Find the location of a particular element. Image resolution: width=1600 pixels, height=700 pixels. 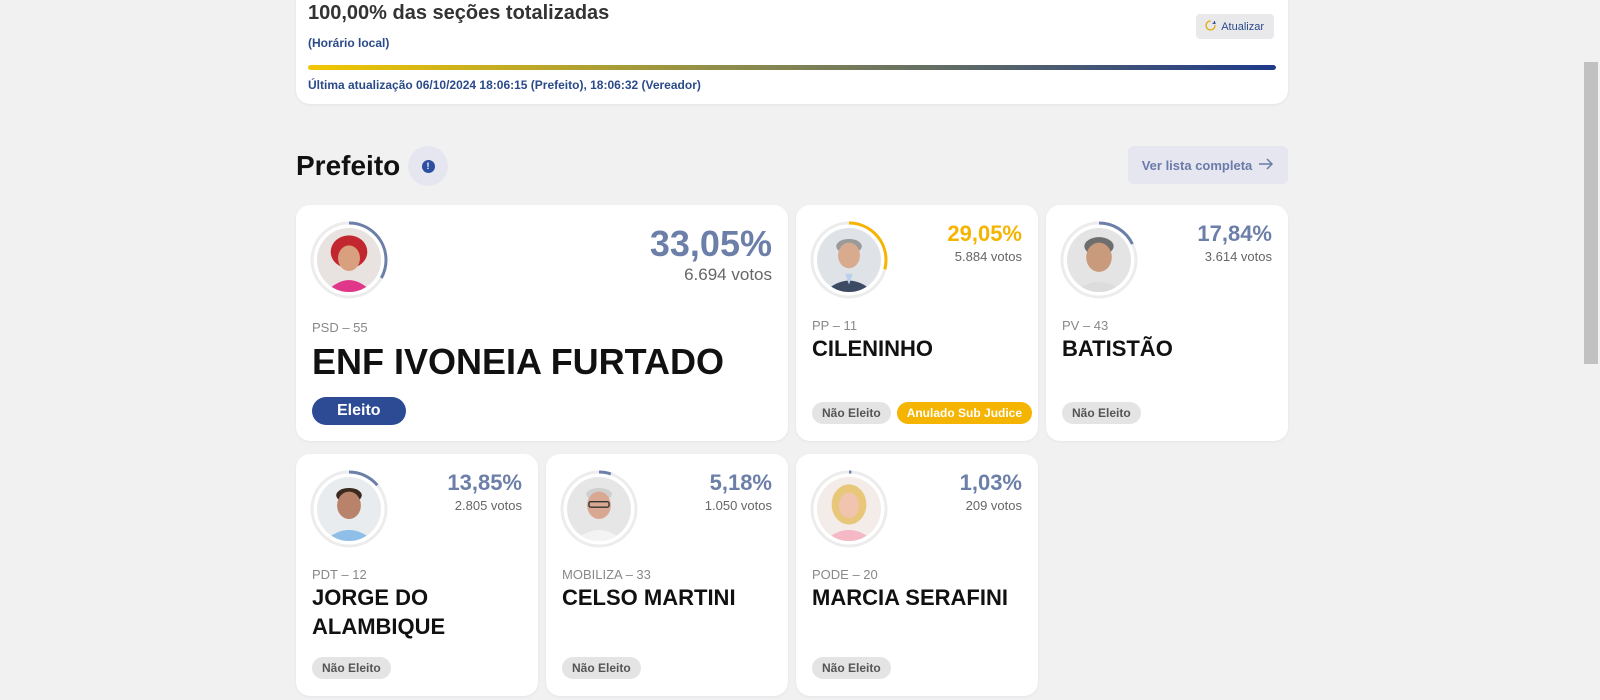

vote-count: 3.614 votos is located at coordinates (1238, 256).